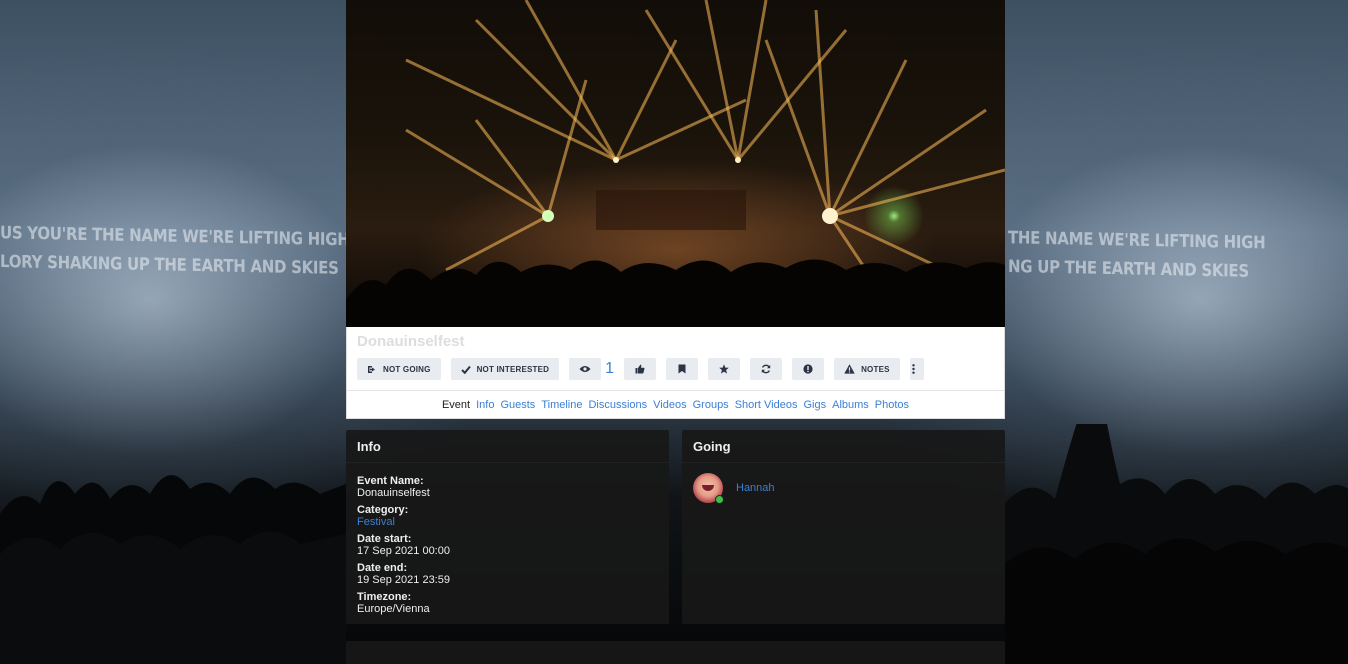 The height and width of the screenshot is (664, 1348). What do you see at coordinates (384, 597) in the screenshot?
I see `timezone-label: Timezone:` at bounding box center [384, 597].